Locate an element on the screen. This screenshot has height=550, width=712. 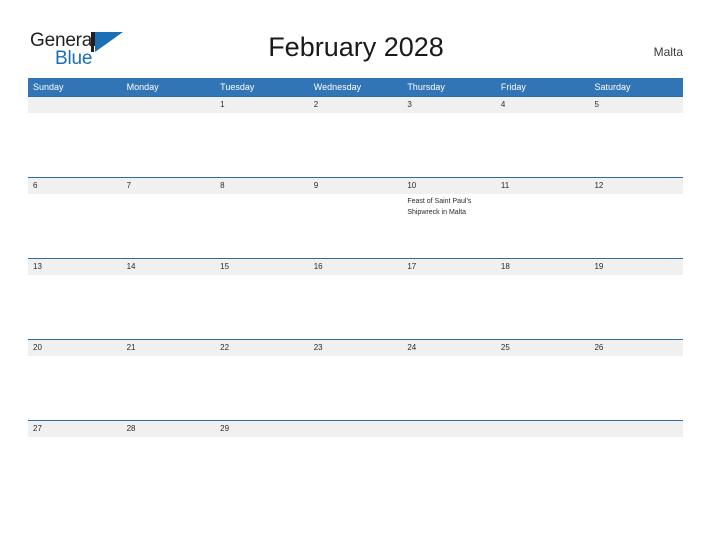
day-number: 1 is located at coordinates (262, 105).